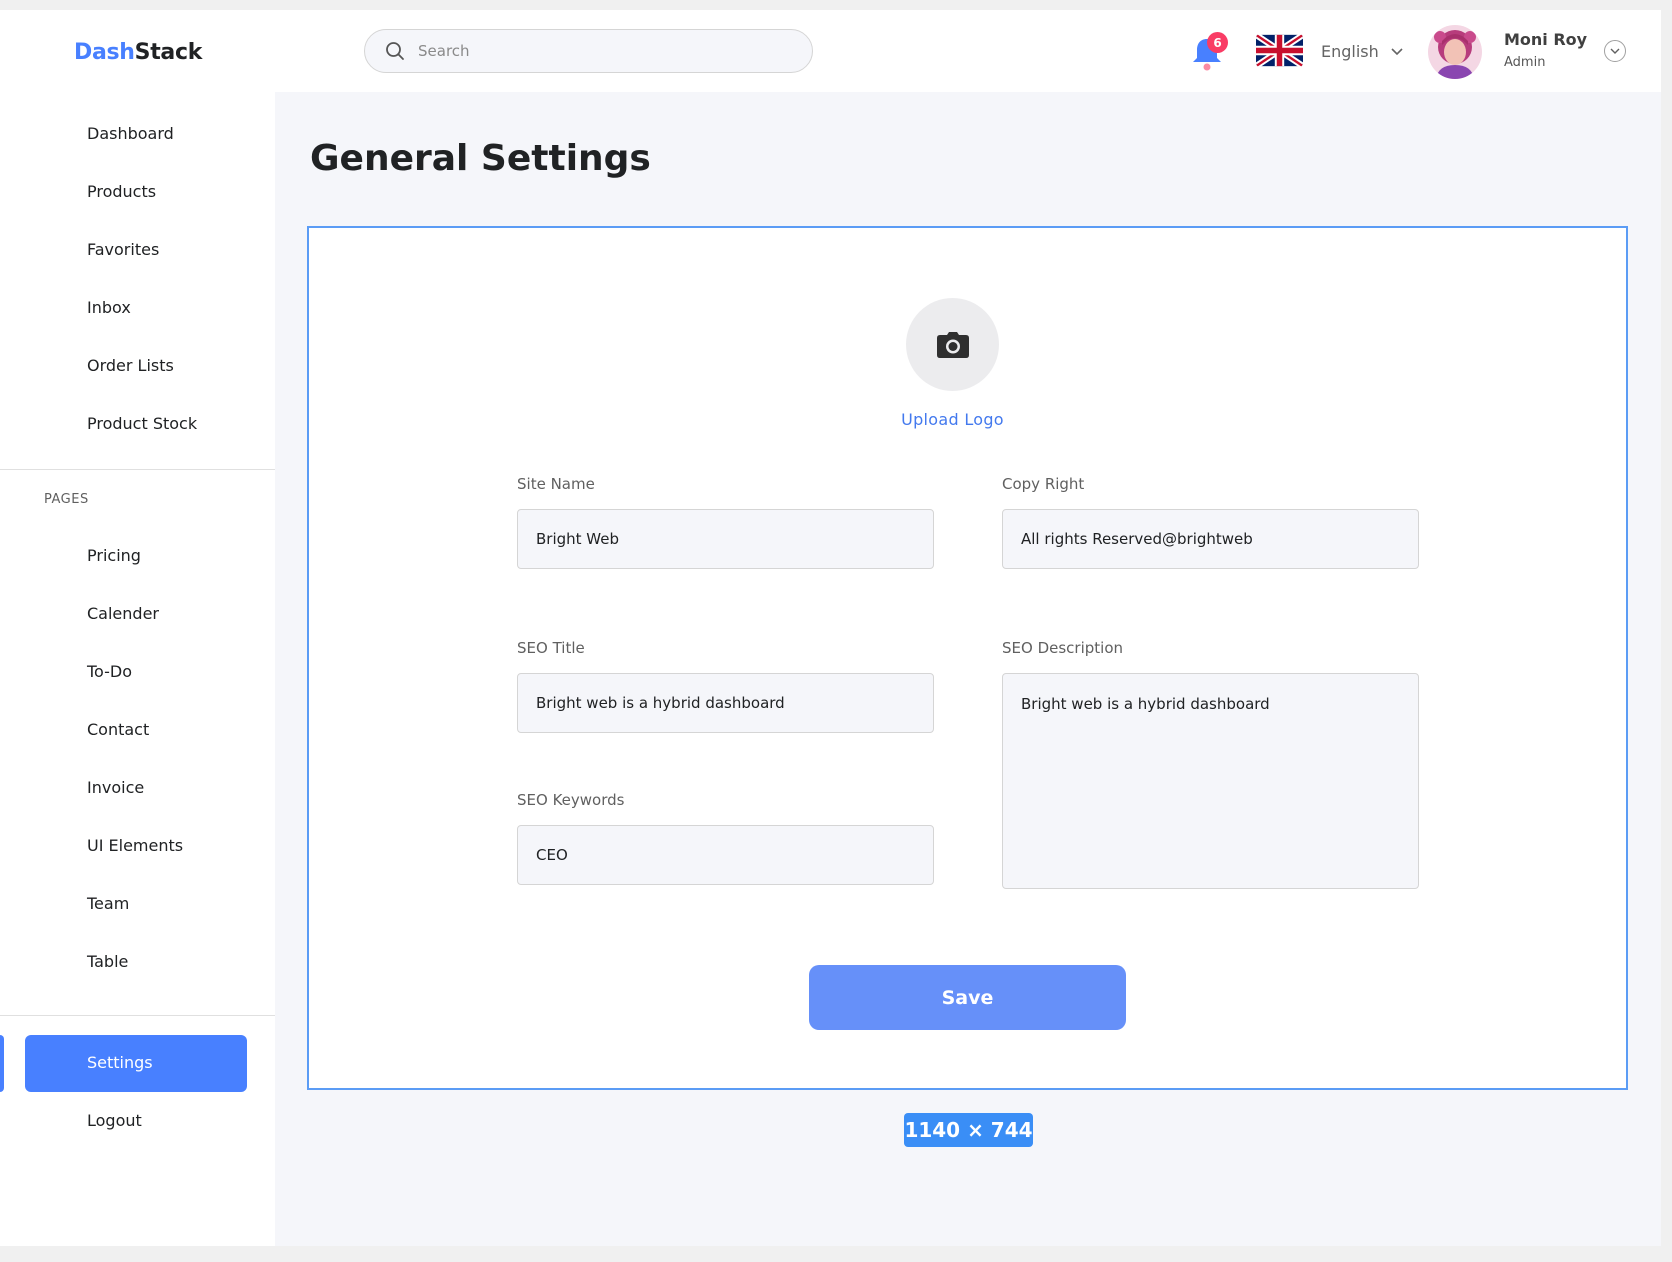 This screenshot has width=1672, height=1262. I want to click on language-label: English, so click(1350, 51).